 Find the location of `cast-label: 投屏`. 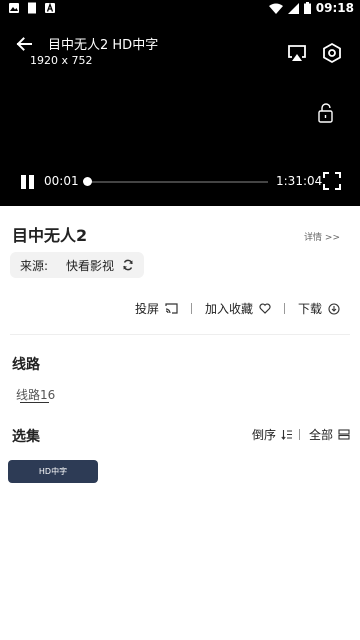

cast-label: 投屏 is located at coordinates (146, 309).